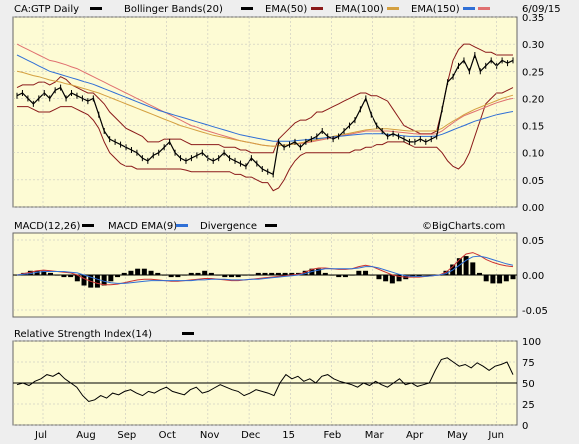 The height and width of the screenshot is (448, 579). Describe the element at coordinates (533, 45) in the screenshot. I see `price-y-tick: 0.30` at that location.